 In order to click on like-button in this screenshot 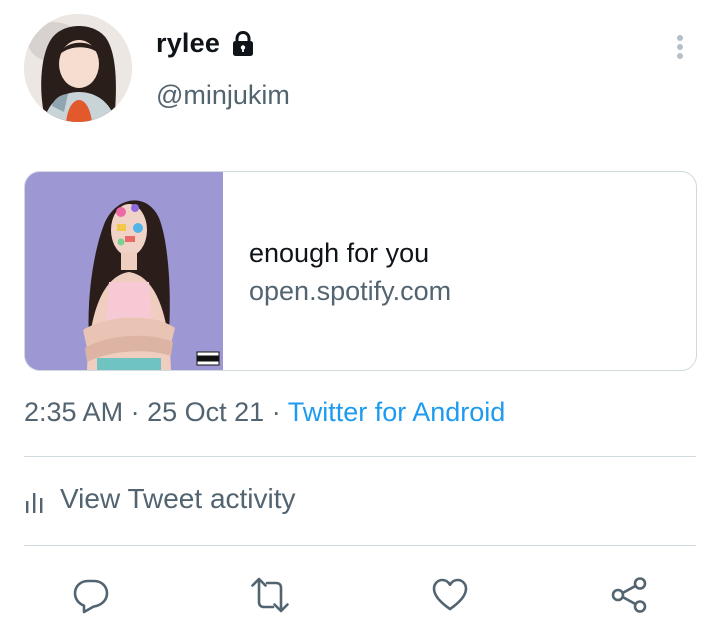, I will do `click(450, 595)`.